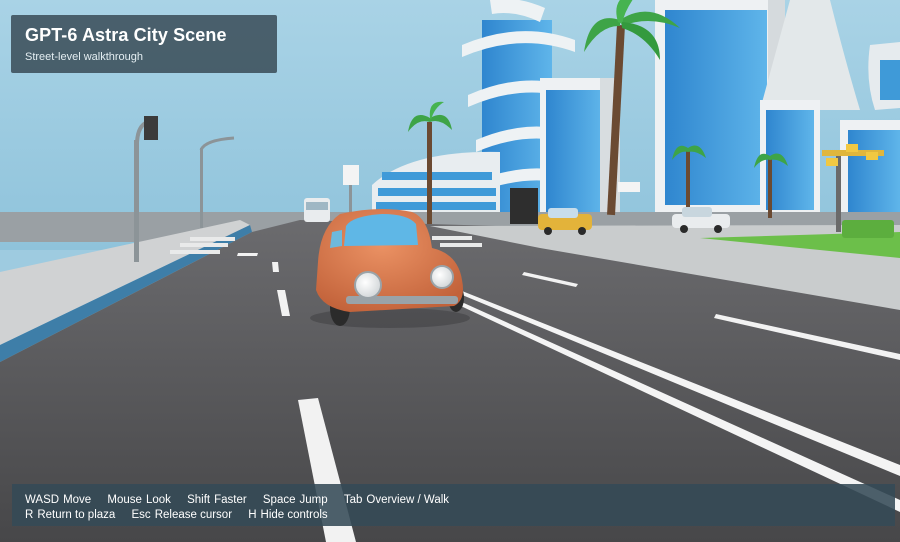  I want to click on control-hint: Space Jump, so click(295, 500).